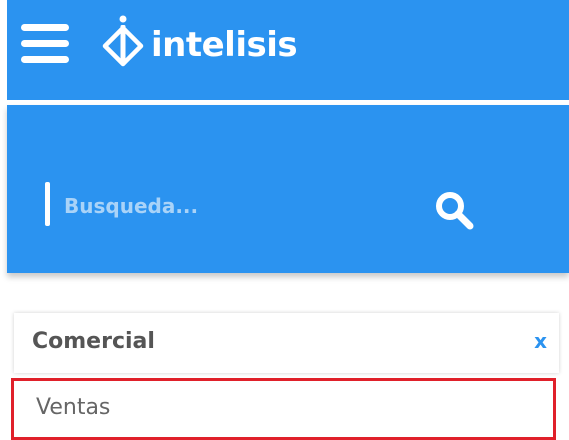 The height and width of the screenshot is (440, 569). I want to click on hamburger-menu-button, so click(45, 44).